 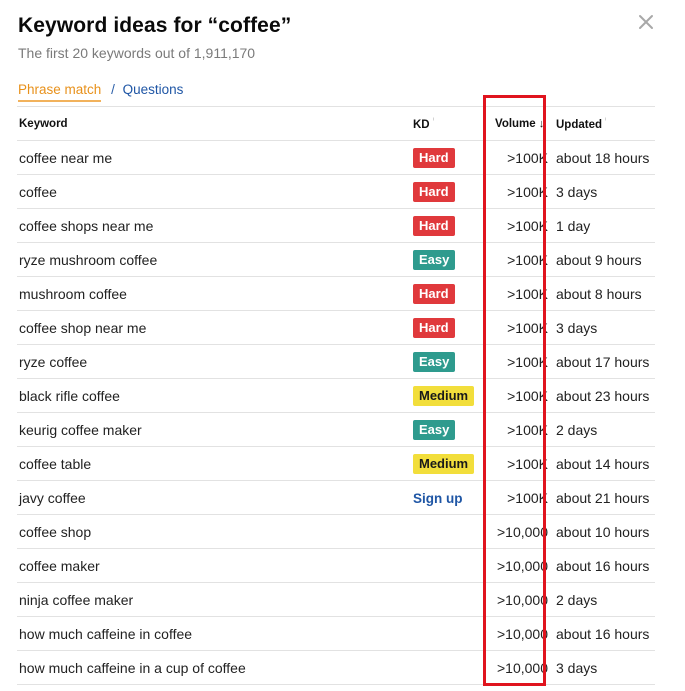 What do you see at coordinates (215, 395) in the screenshot?
I see `keyword-cell: black rifle coffee` at bounding box center [215, 395].